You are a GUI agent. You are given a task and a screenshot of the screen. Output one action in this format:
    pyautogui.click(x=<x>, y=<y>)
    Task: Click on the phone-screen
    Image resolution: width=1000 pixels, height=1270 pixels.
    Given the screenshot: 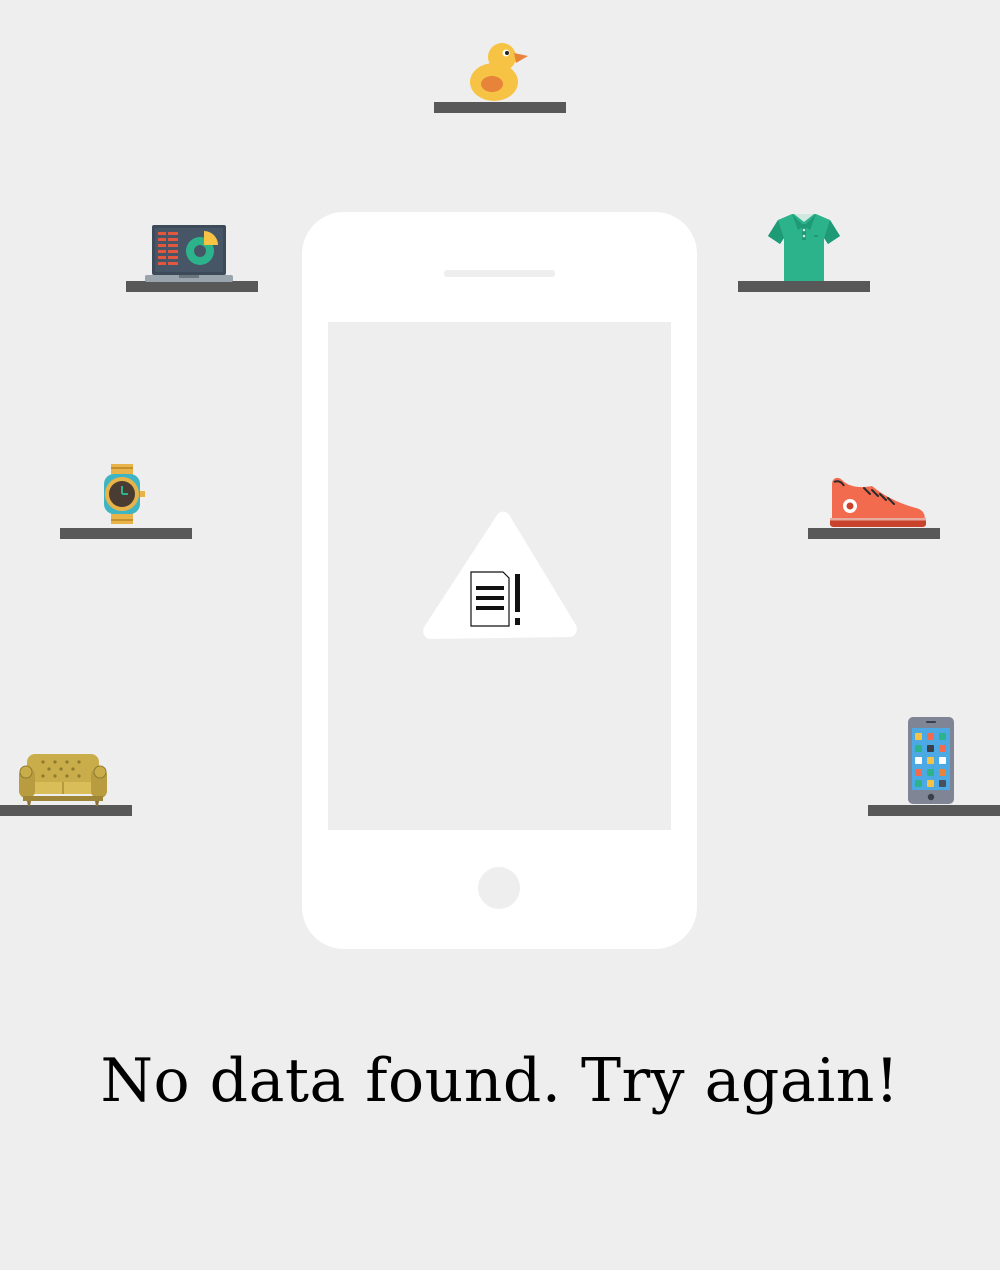 What is the action you would take?
    pyautogui.click(x=499, y=576)
    